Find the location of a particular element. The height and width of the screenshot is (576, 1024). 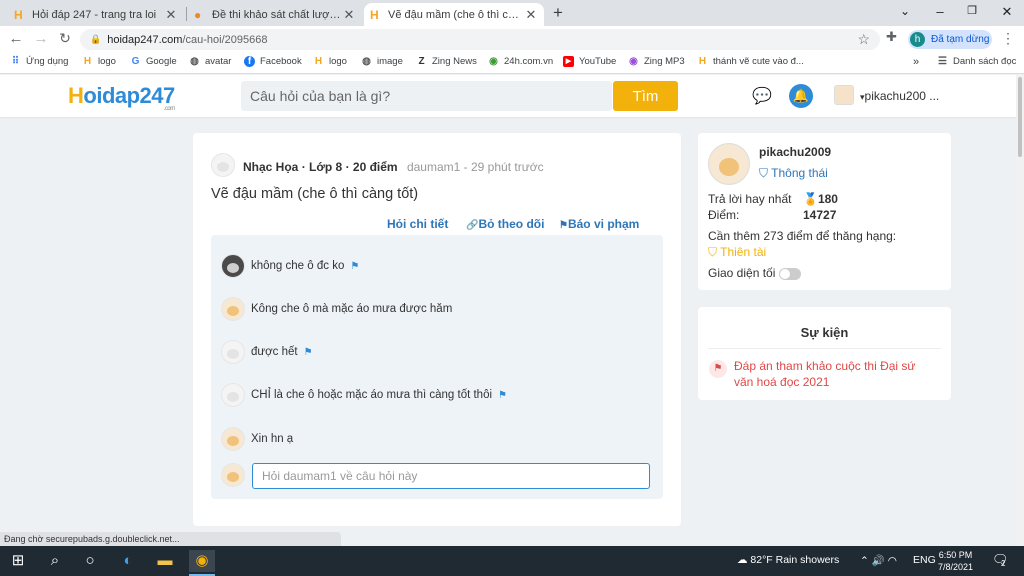

unfollow-button: 🔗Bỏ theo dõi is located at coordinates (505, 224).